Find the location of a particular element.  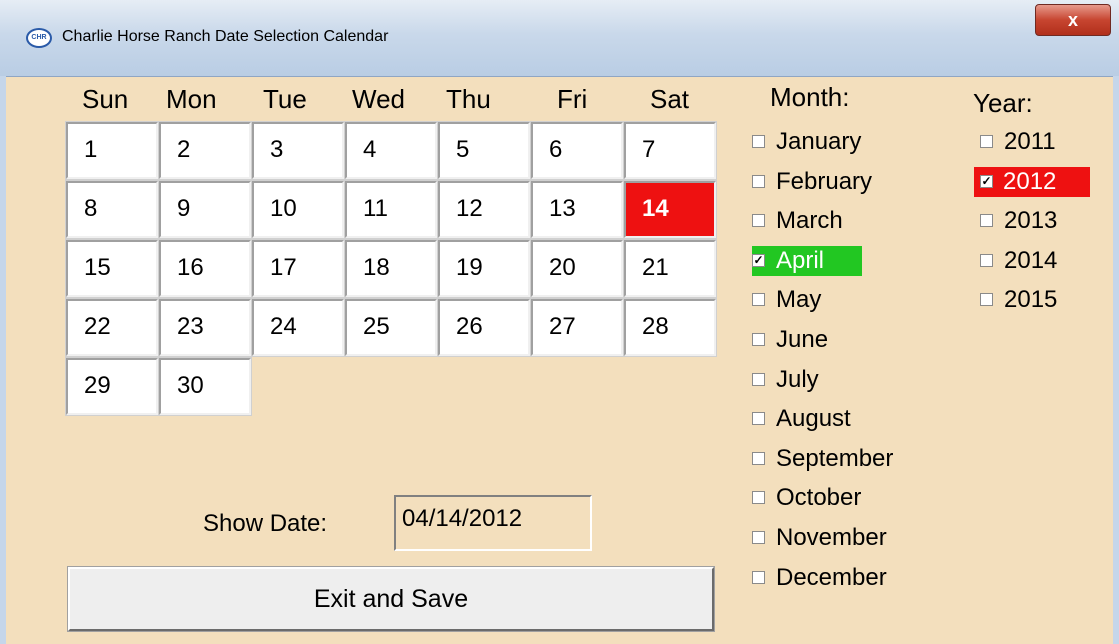

month-label: March is located at coordinates (809, 220).